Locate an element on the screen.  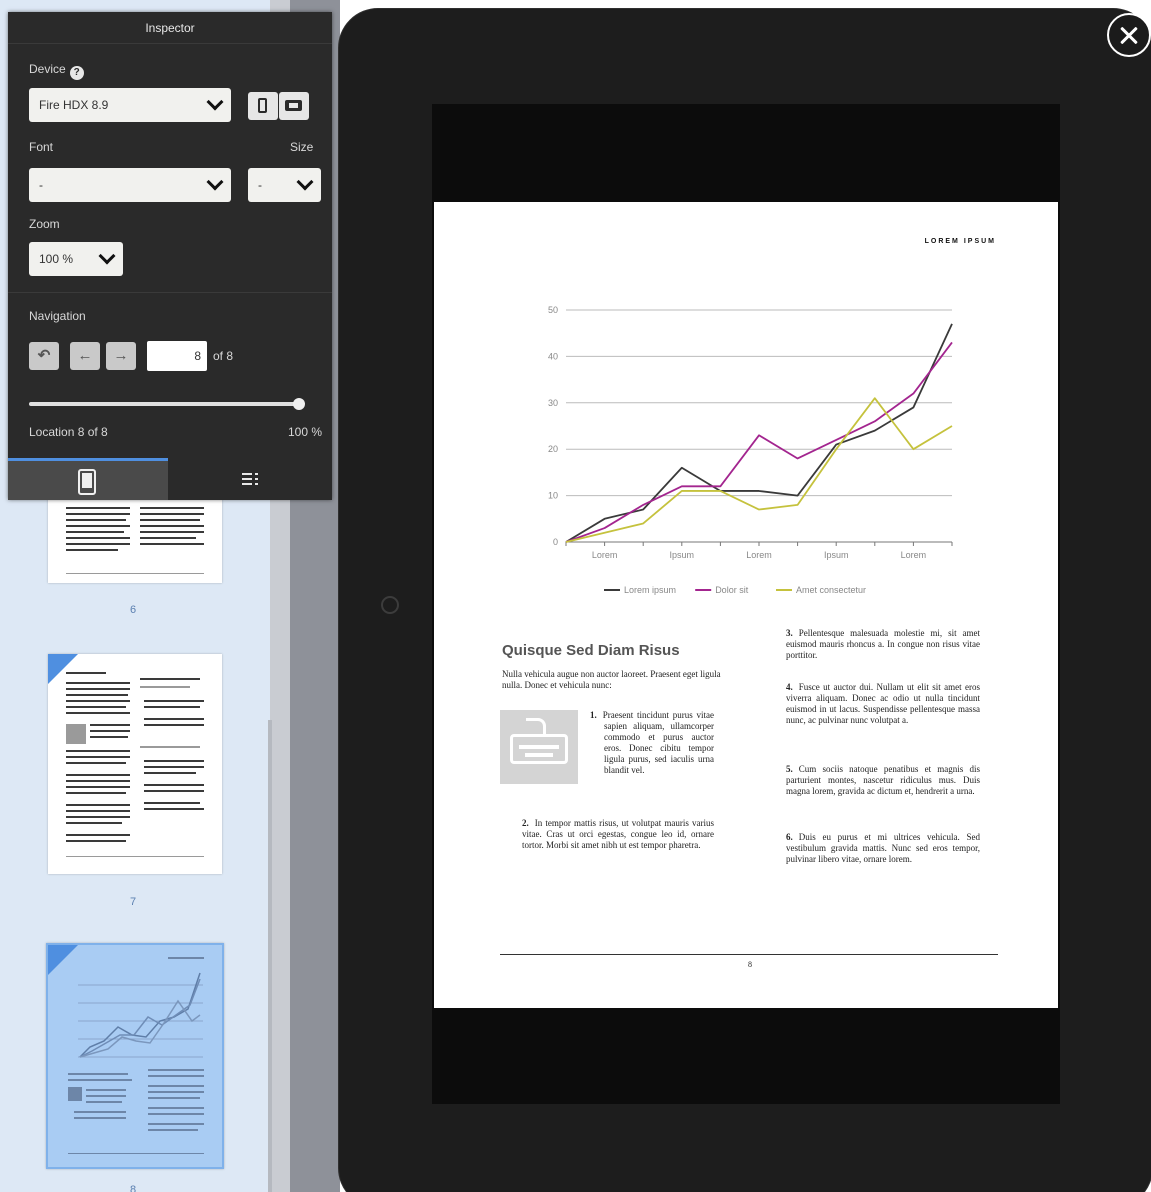
location-slider-handle is located at coordinates (299, 404).